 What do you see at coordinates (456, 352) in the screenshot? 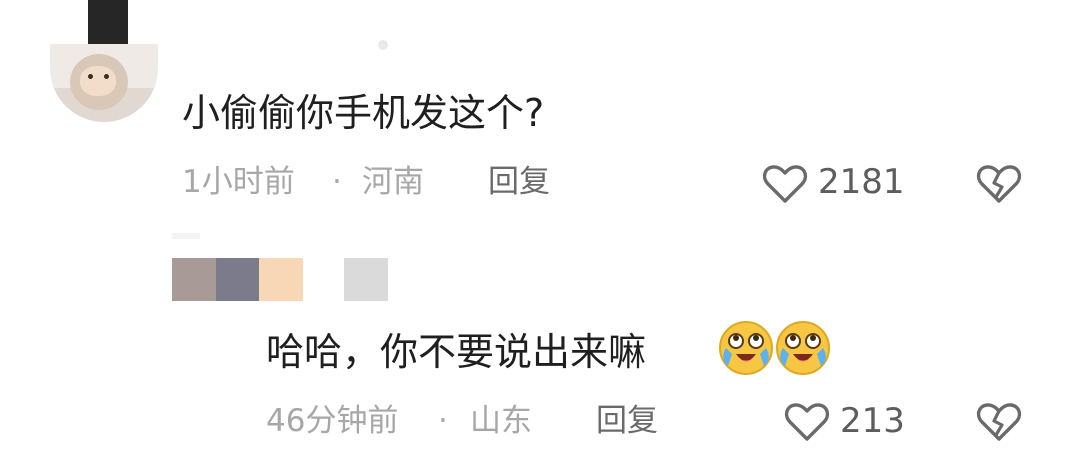
I see `reply-text: 哈哈，你不要说出来嘛` at bounding box center [456, 352].